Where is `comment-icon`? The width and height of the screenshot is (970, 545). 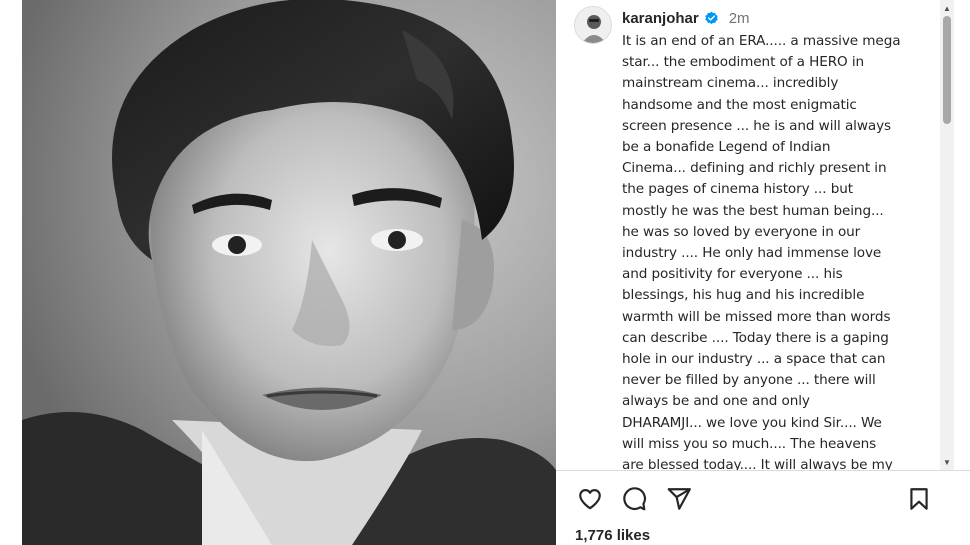 comment-icon is located at coordinates (634, 499).